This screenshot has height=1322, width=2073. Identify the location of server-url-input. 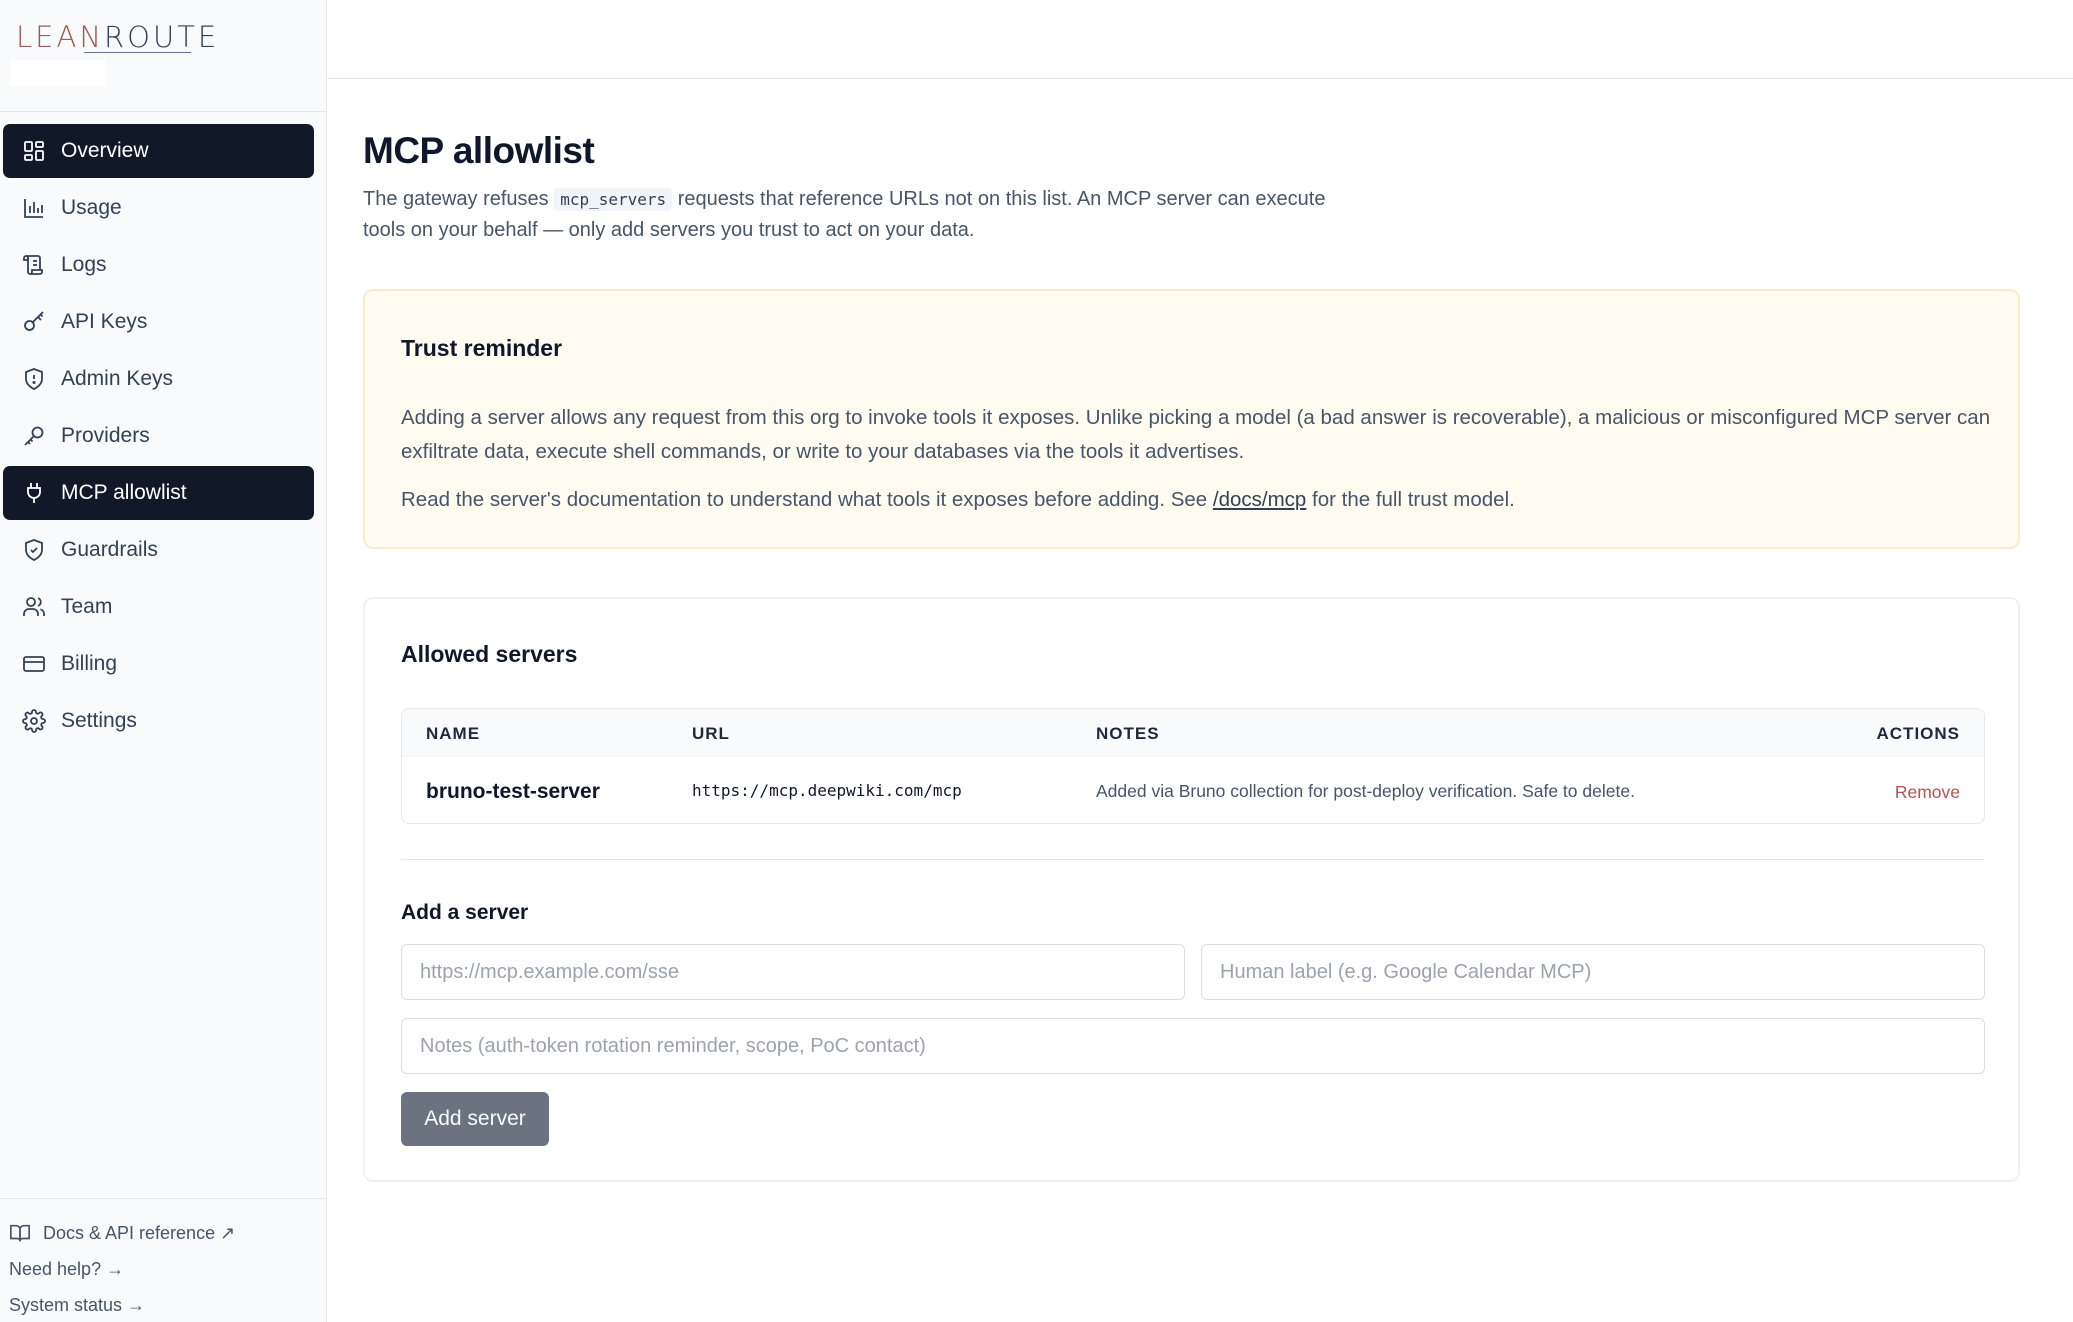
(793, 972).